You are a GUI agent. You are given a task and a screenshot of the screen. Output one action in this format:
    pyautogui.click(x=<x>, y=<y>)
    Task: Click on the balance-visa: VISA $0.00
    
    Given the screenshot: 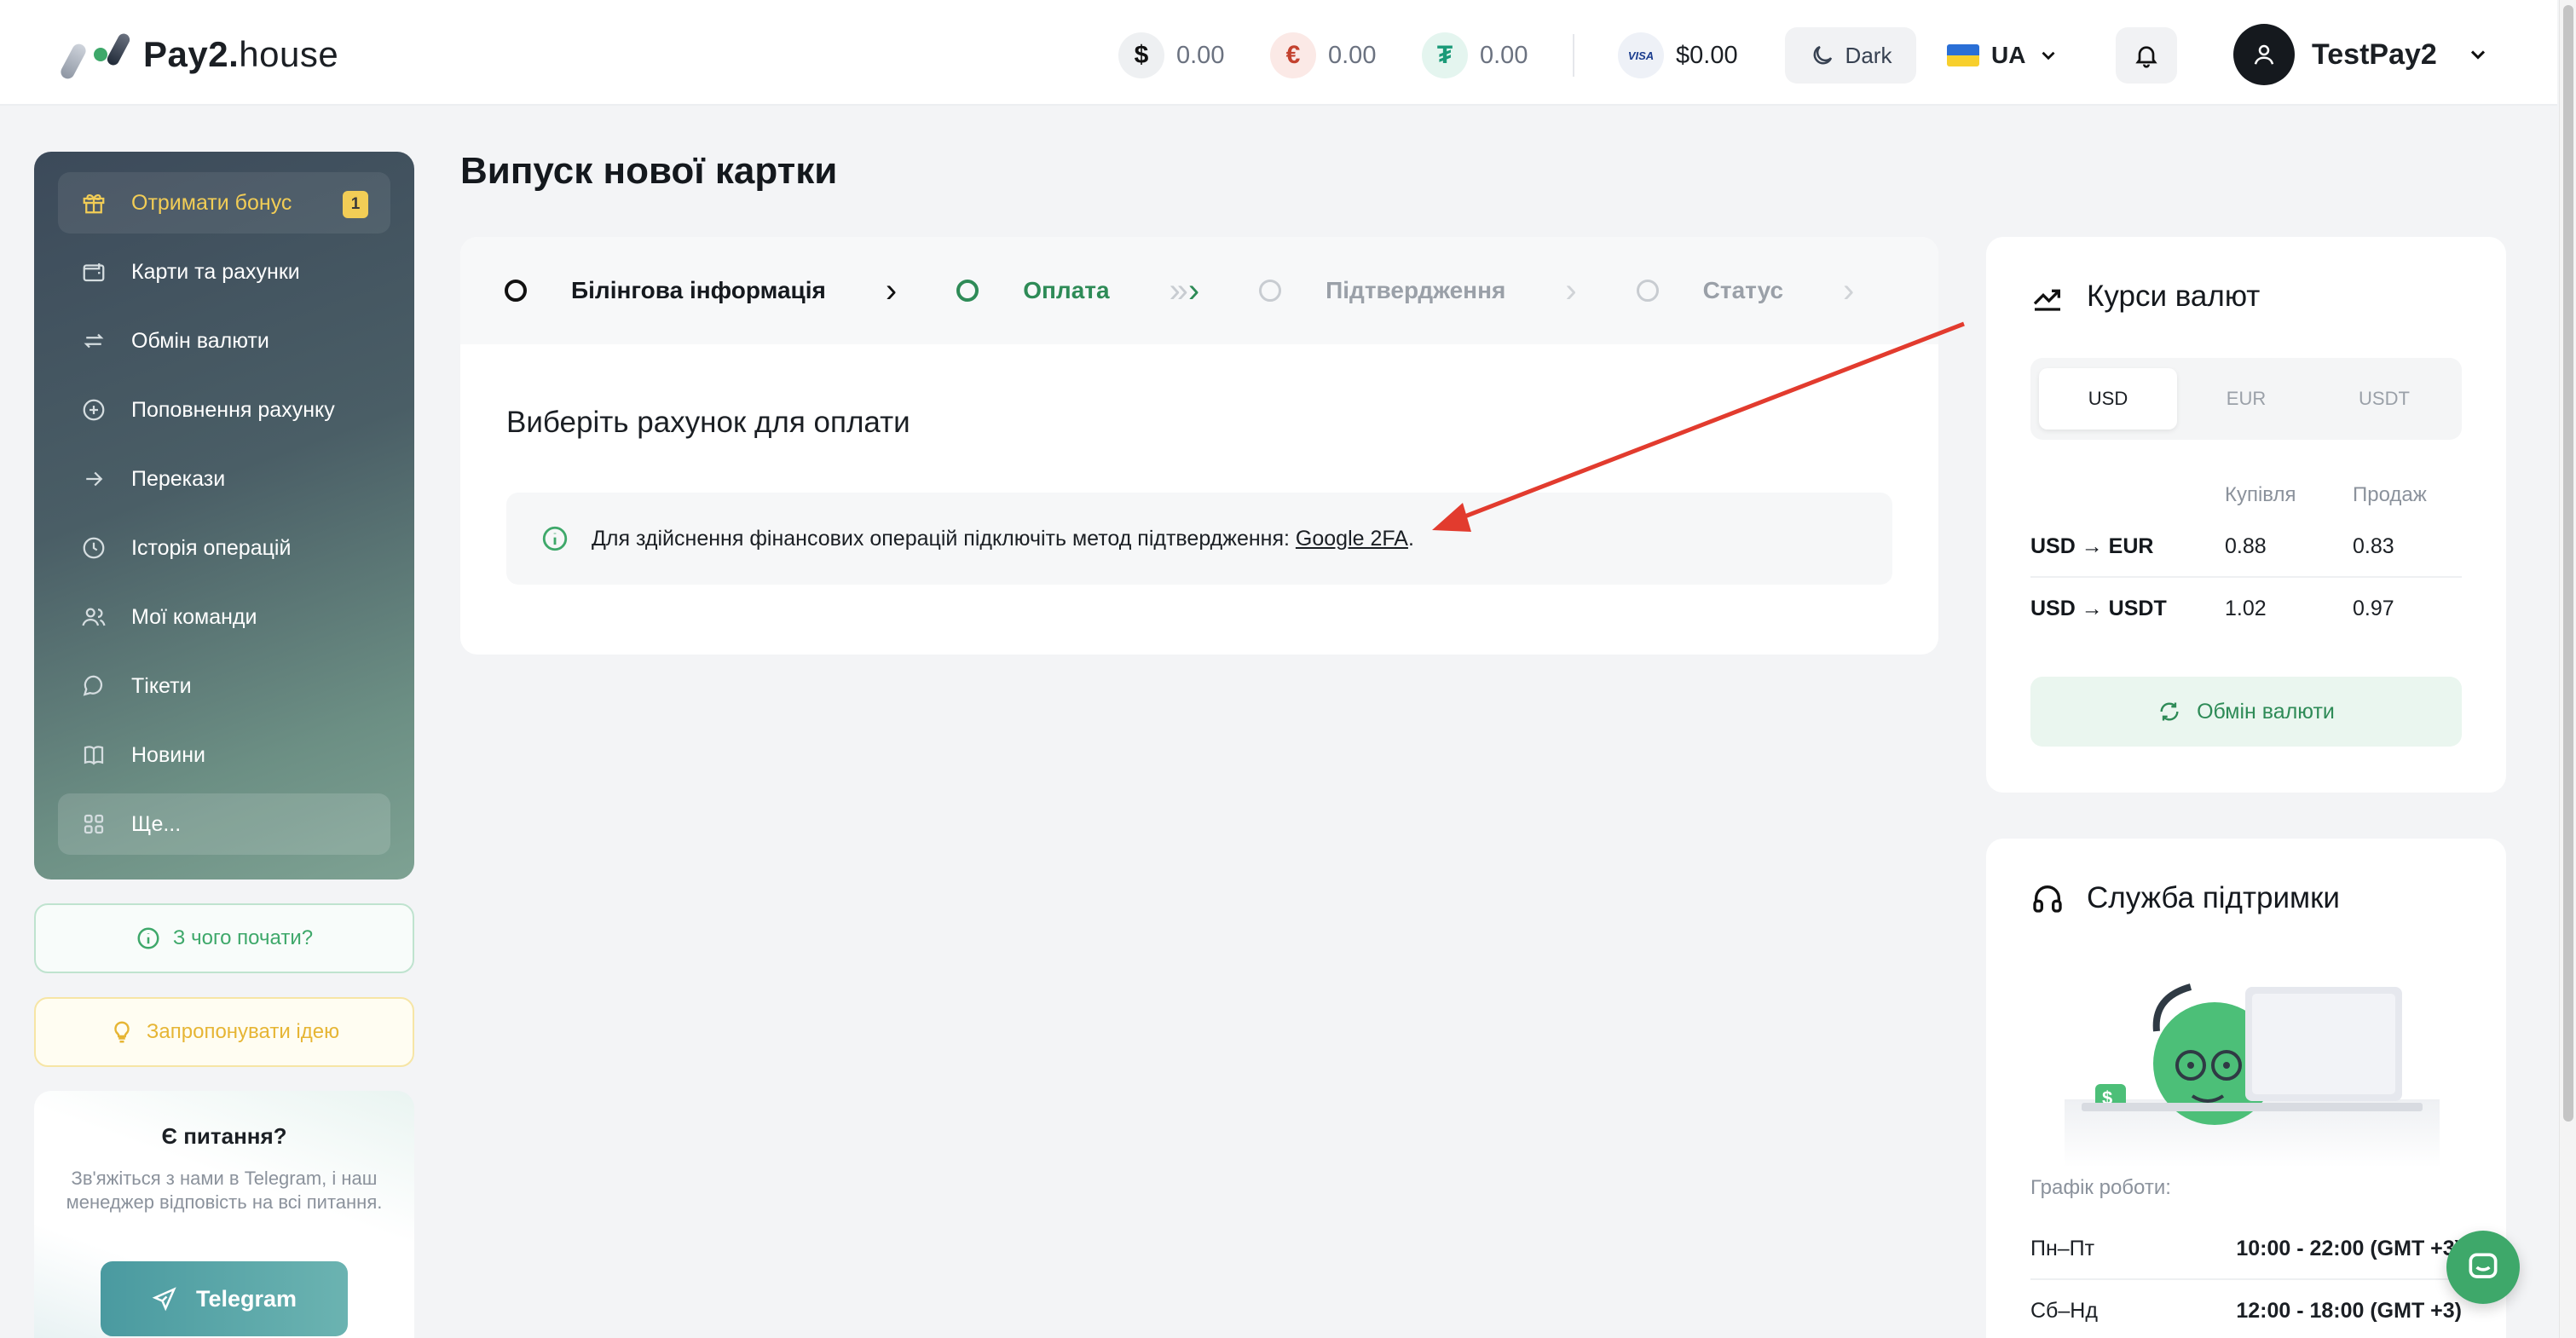 What is the action you would take?
    pyautogui.click(x=1678, y=55)
    